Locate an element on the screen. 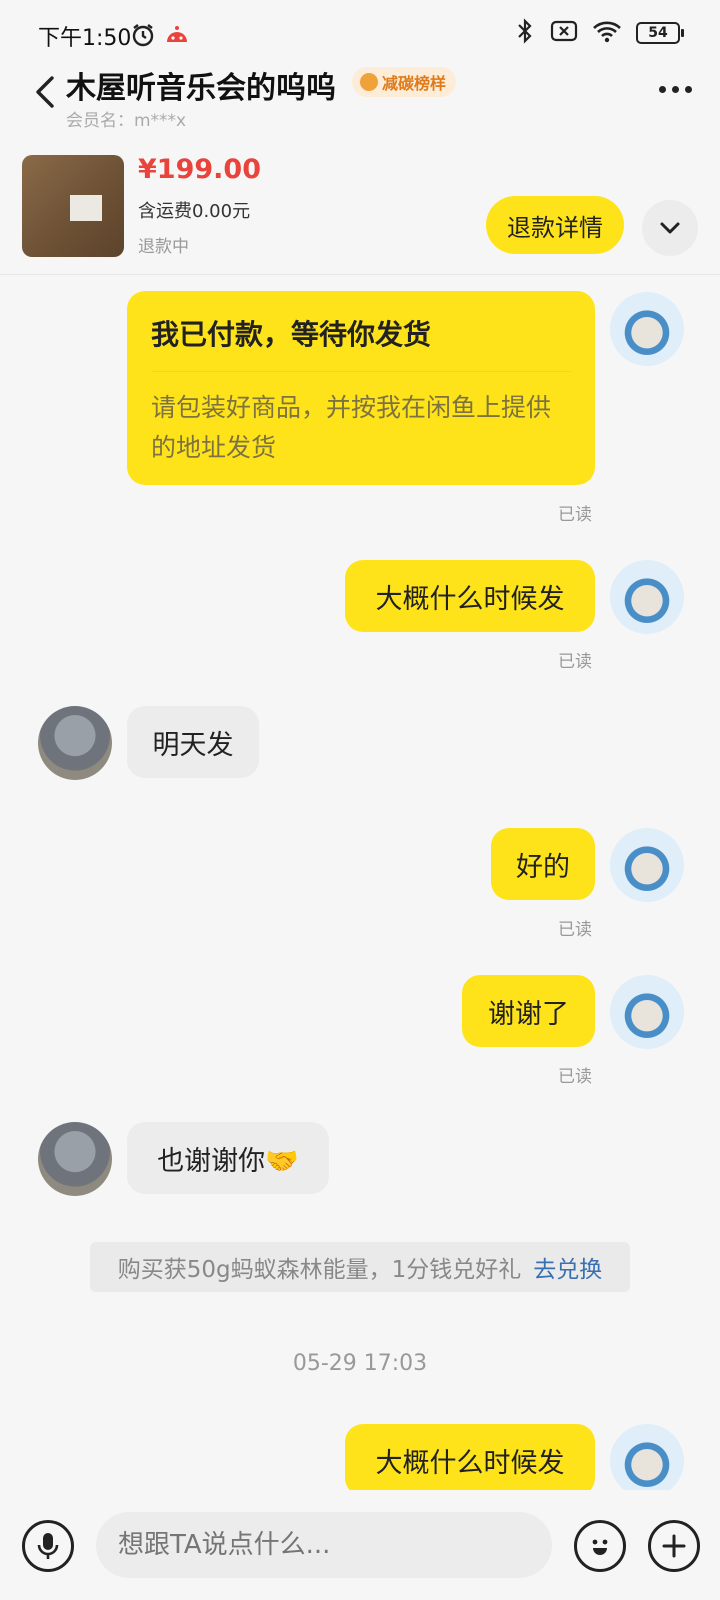 This screenshot has width=720, height=1600. product-thumbnail is located at coordinates (73, 206).